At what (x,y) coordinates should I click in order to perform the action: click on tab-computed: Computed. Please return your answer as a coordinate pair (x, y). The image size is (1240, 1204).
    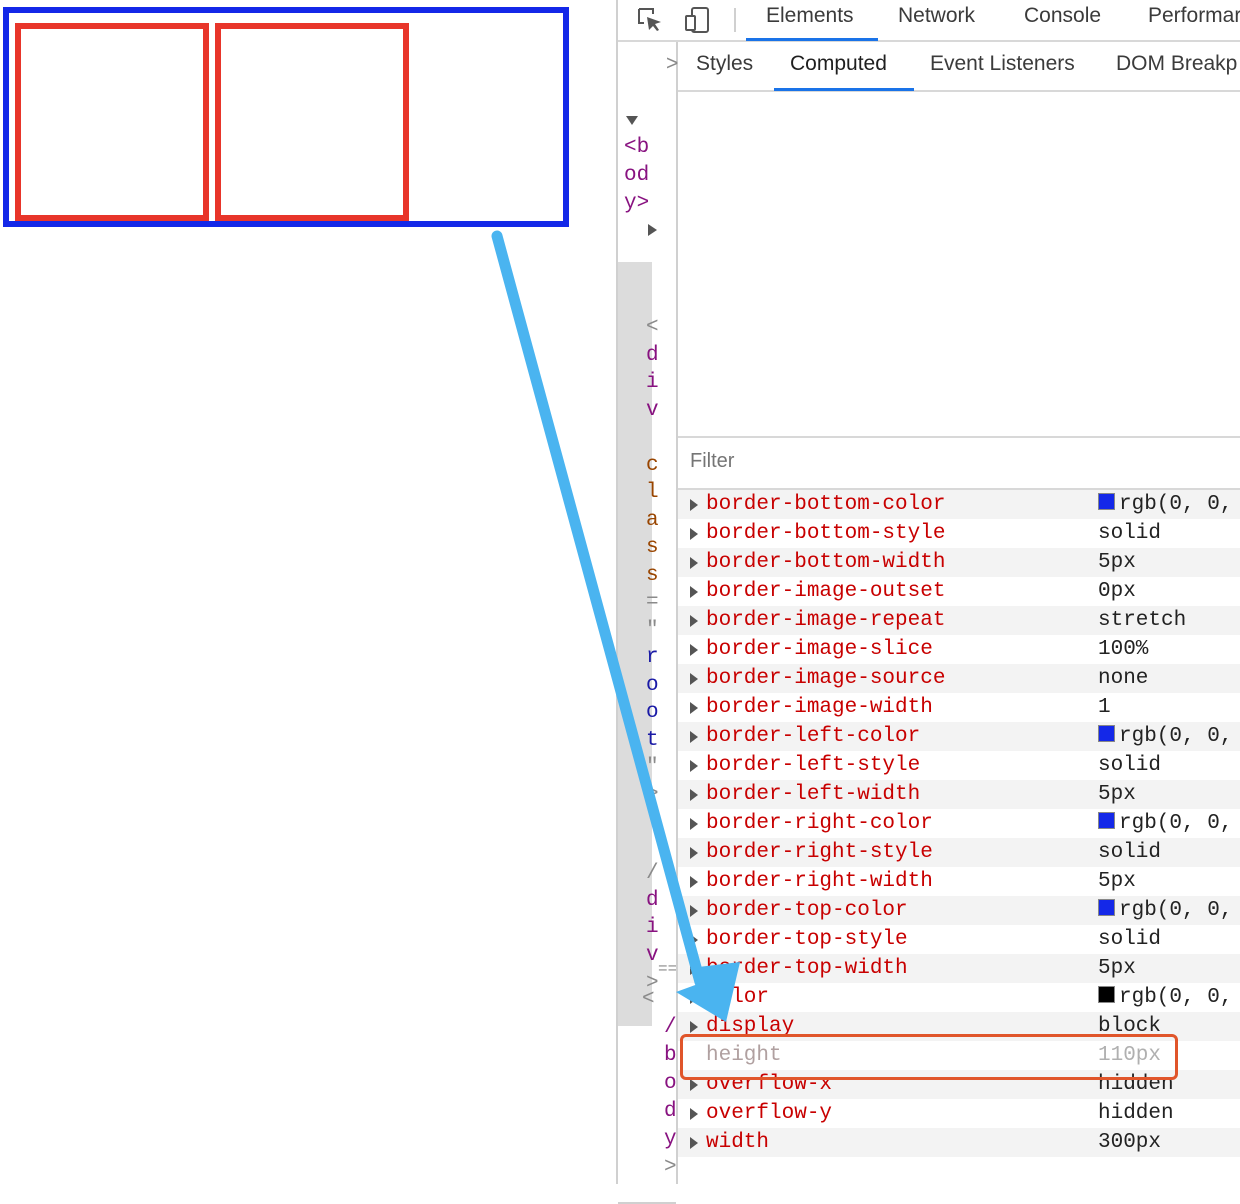
    Looking at the image, I should click on (838, 64).